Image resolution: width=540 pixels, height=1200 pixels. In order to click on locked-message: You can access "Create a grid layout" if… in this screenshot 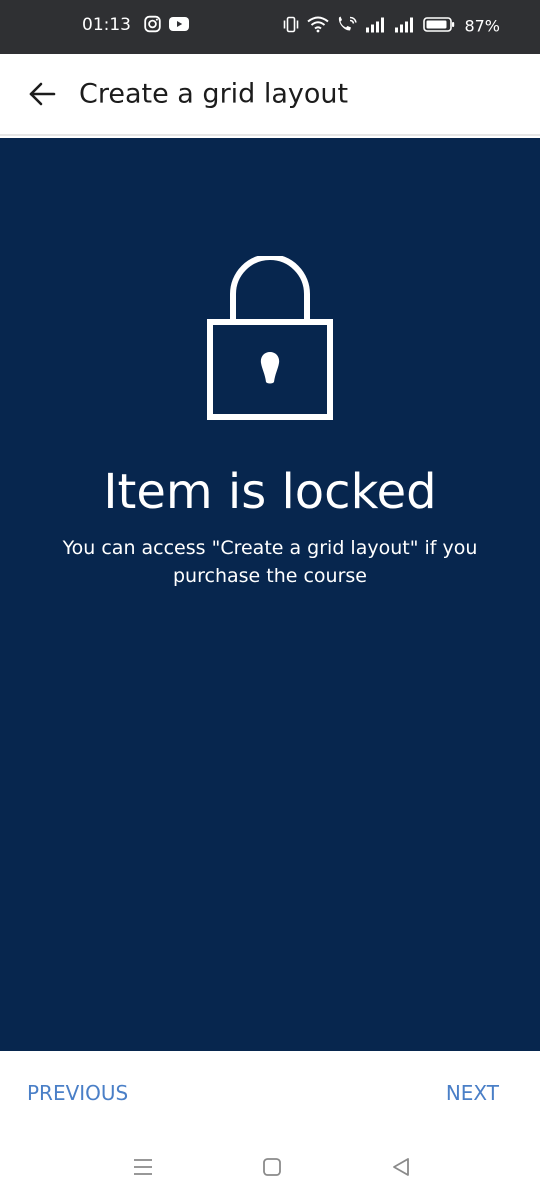, I will do `click(270, 562)`.